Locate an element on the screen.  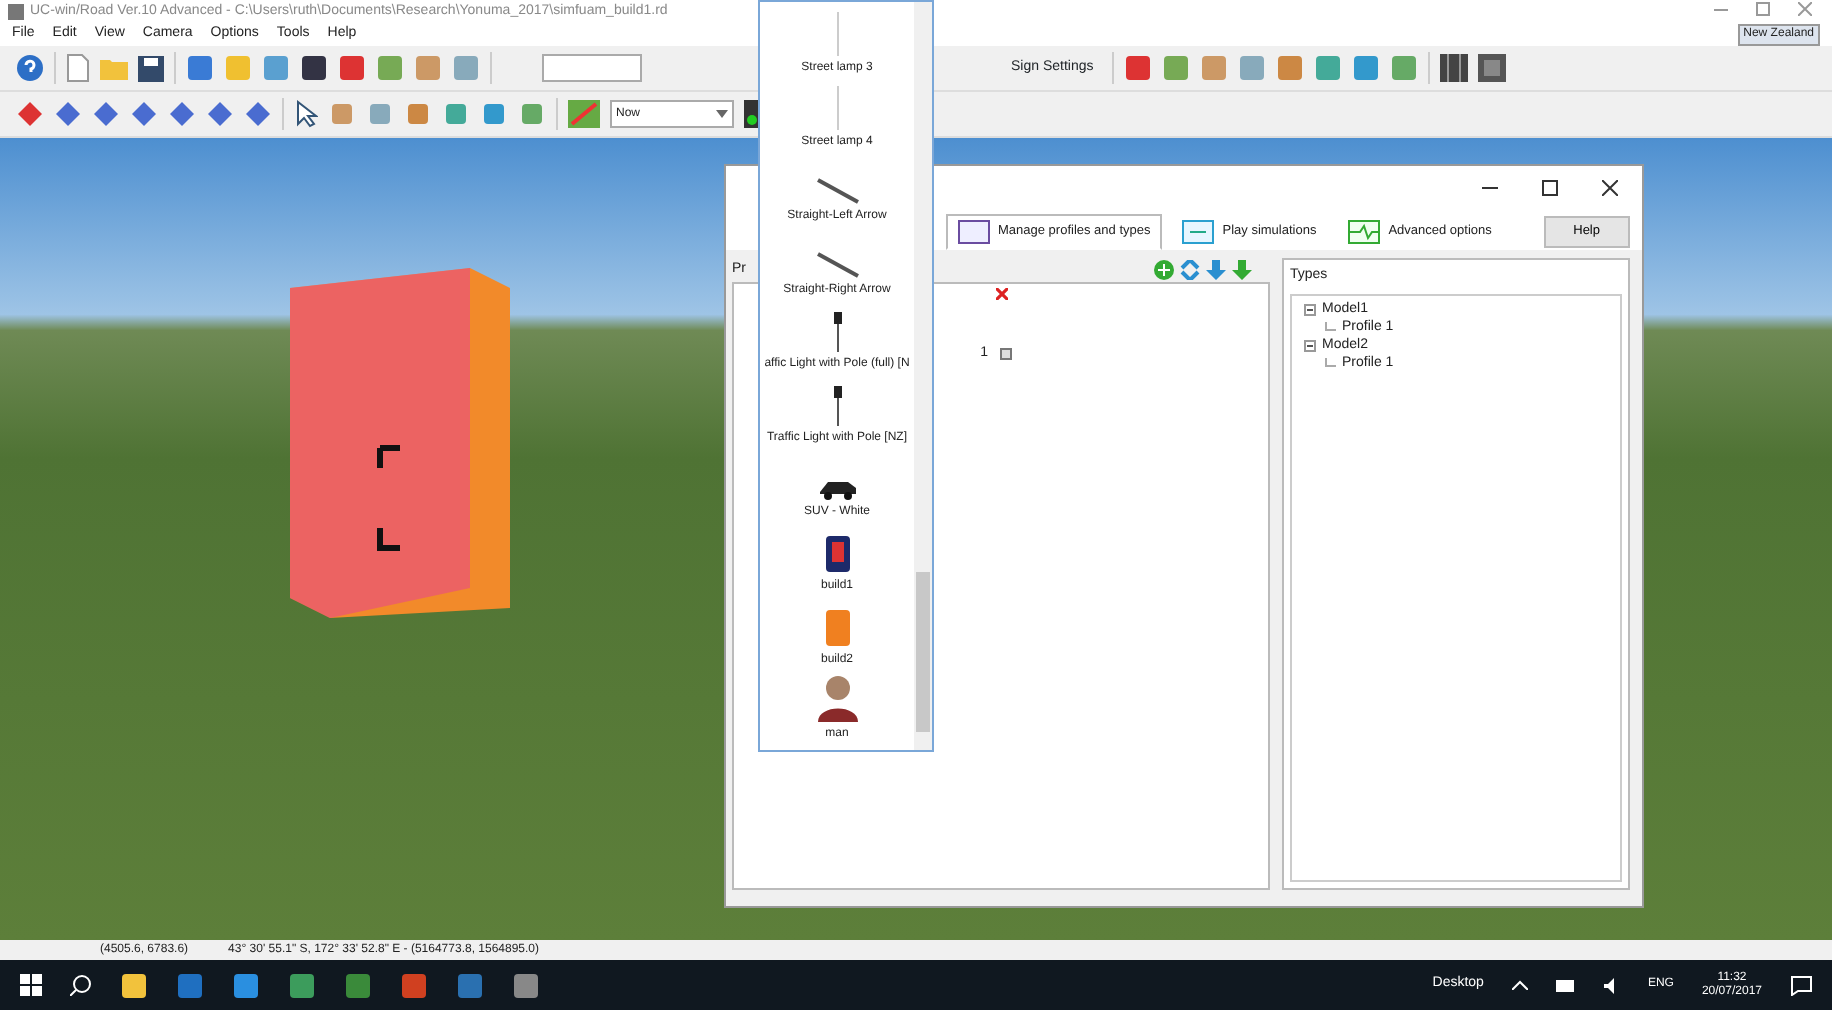
start-icon is located at coordinates (31, 985).